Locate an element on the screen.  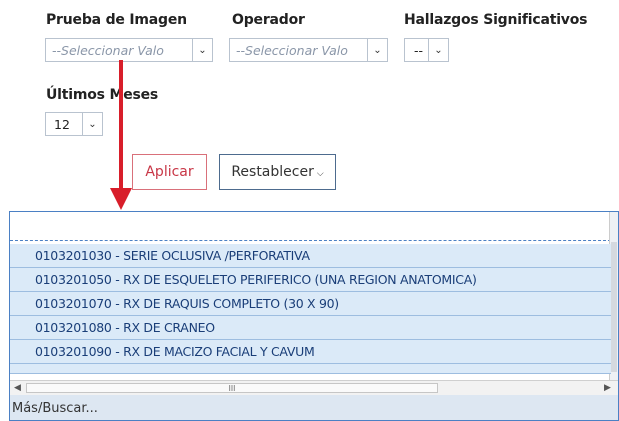
prueba-select-value: --Seleccionar Valo is located at coordinates (108, 50).